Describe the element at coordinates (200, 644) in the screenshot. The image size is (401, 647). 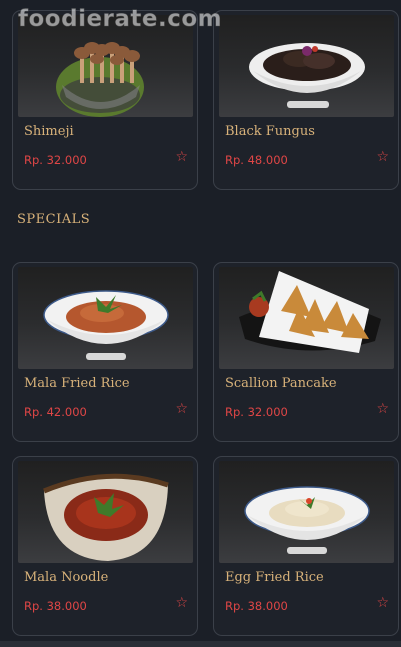
I see `bottom-divider` at that location.